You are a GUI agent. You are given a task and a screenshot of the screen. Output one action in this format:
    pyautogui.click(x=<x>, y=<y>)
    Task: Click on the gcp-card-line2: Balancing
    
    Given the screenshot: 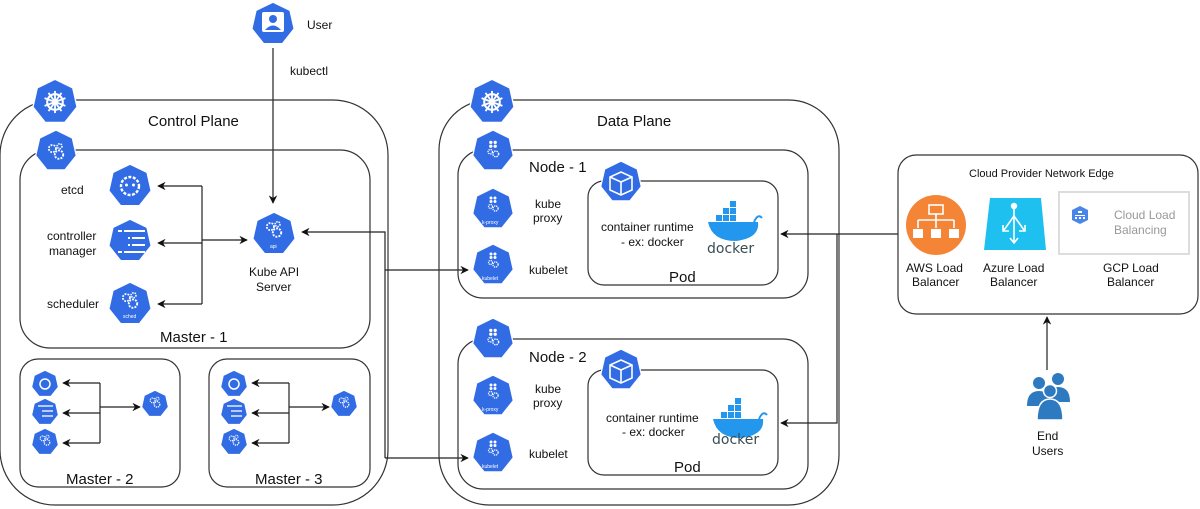 What is the action you would take?
    pyautogui.click(x=1140, y=230)
    